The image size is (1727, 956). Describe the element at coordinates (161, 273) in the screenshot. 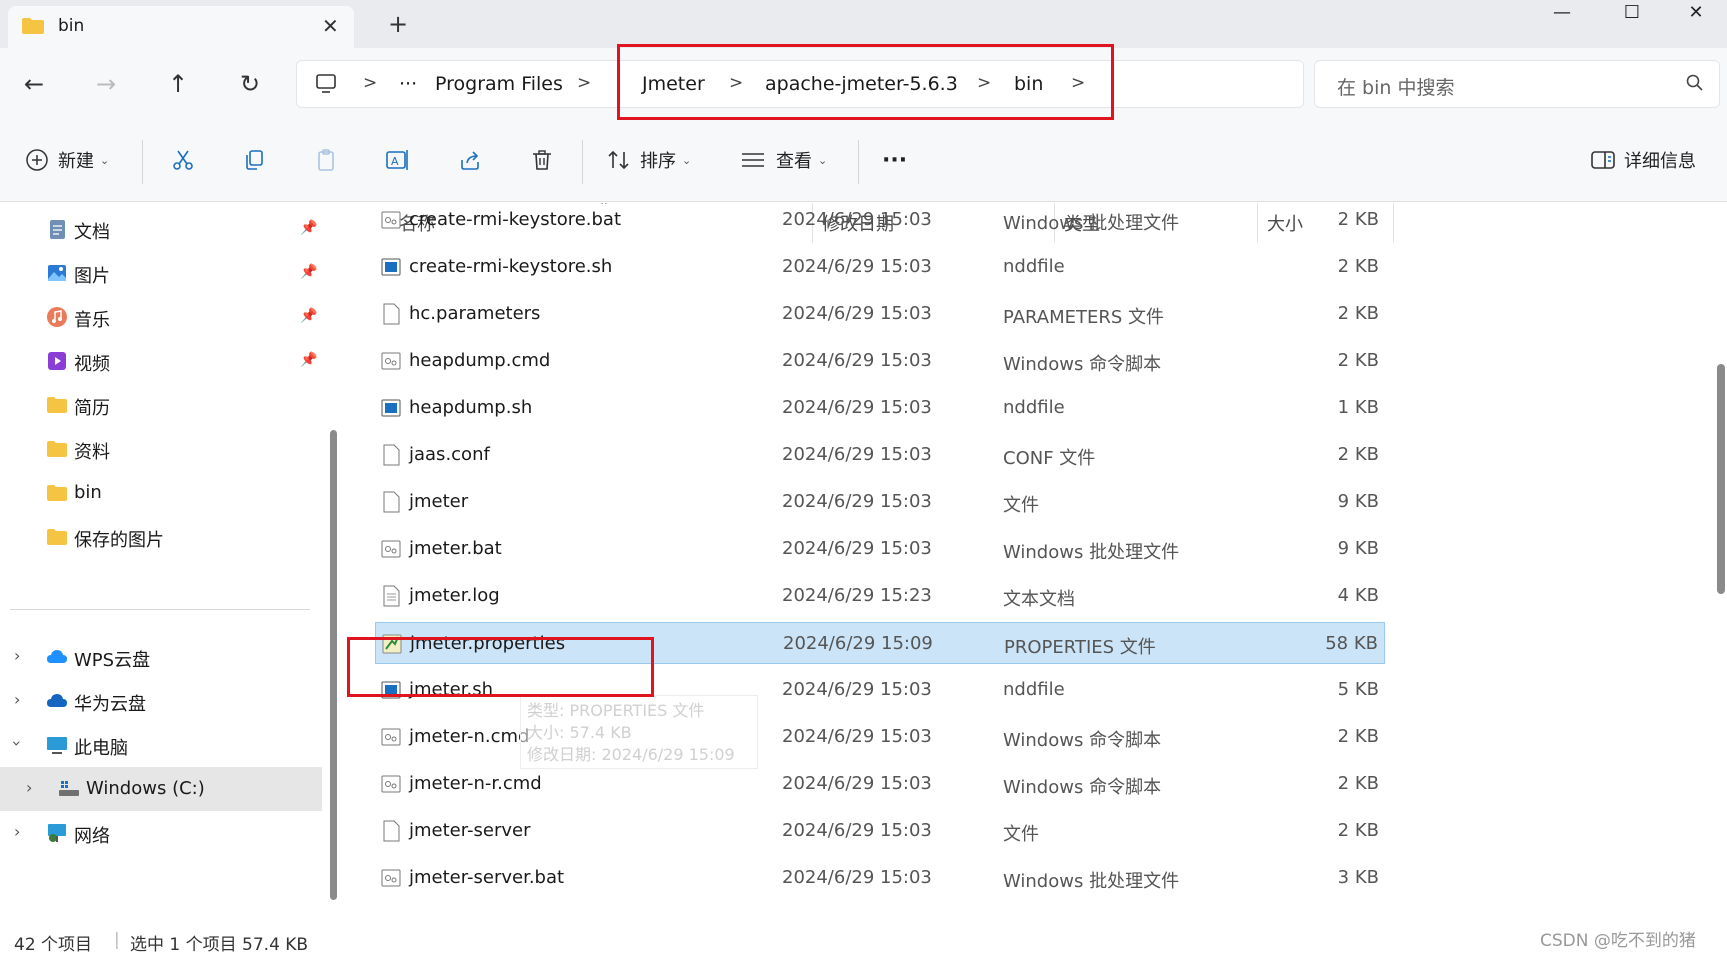

I see `sidebar-item-pictures: 图片 📌` at that location.